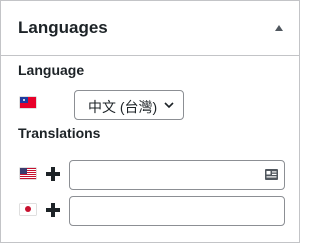 This screenshot has width=320, height=243. Describe the element at coordinates (51, 70) in the screenshot. I see `language-label: Language` at that location.